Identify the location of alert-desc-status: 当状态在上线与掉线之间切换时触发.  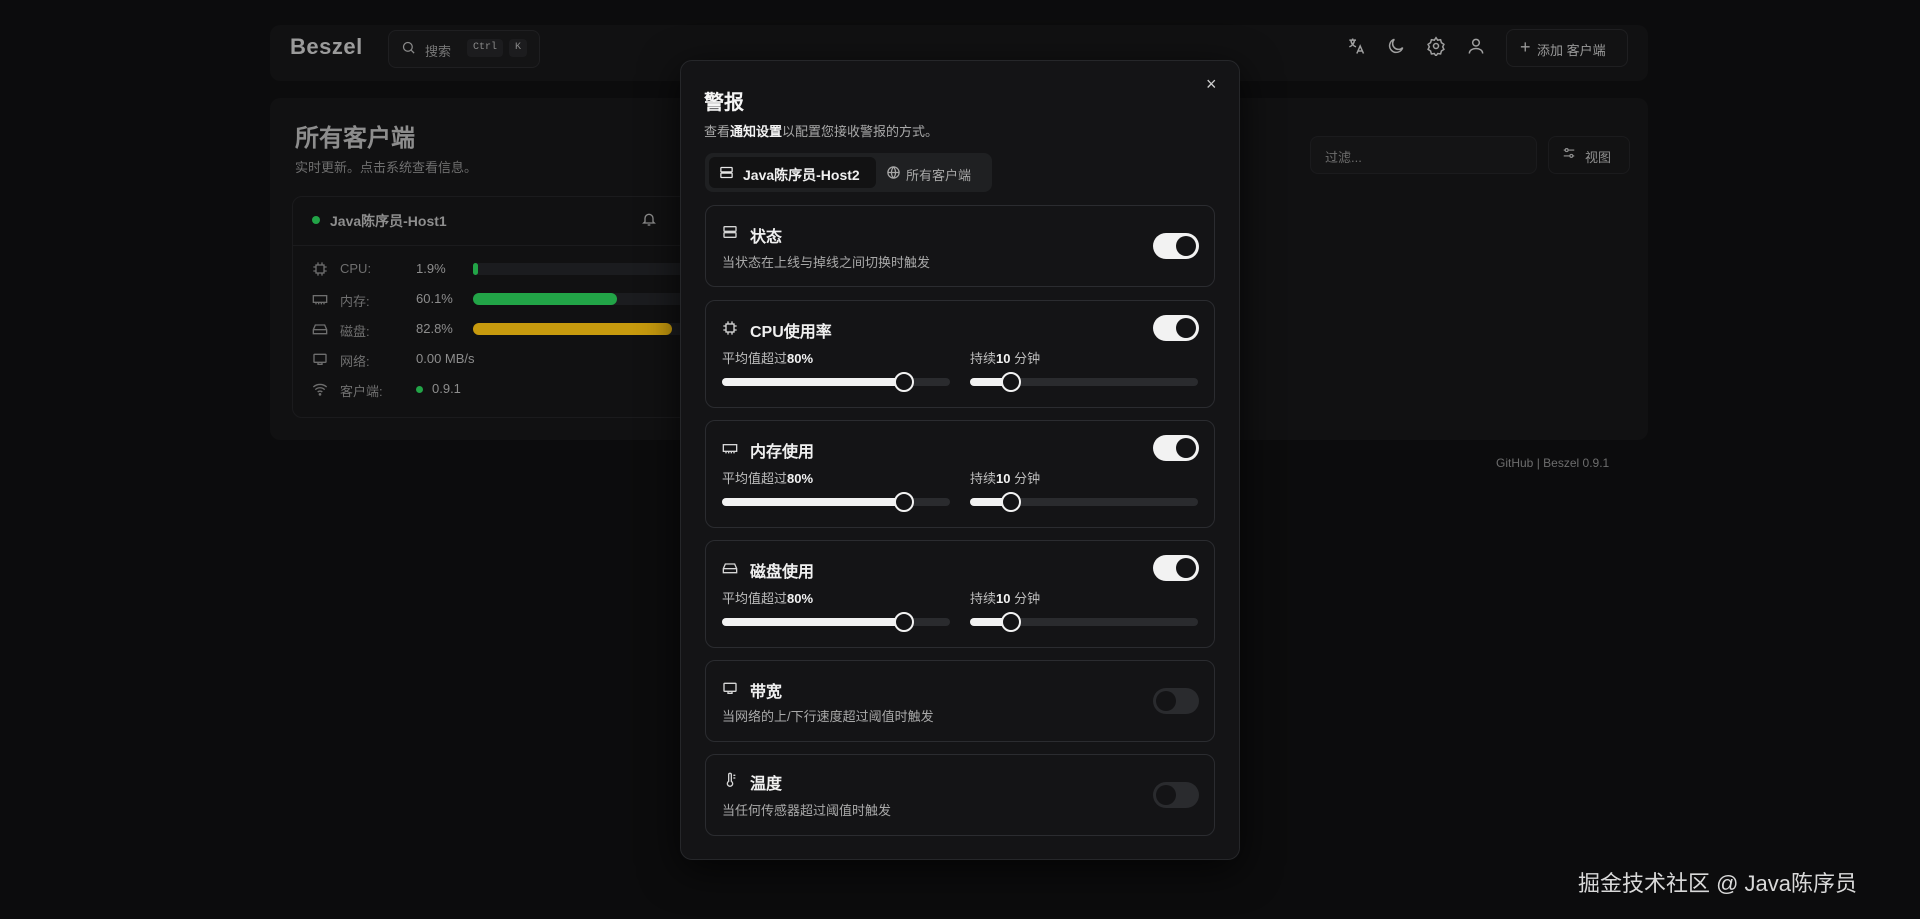
(826, 262).